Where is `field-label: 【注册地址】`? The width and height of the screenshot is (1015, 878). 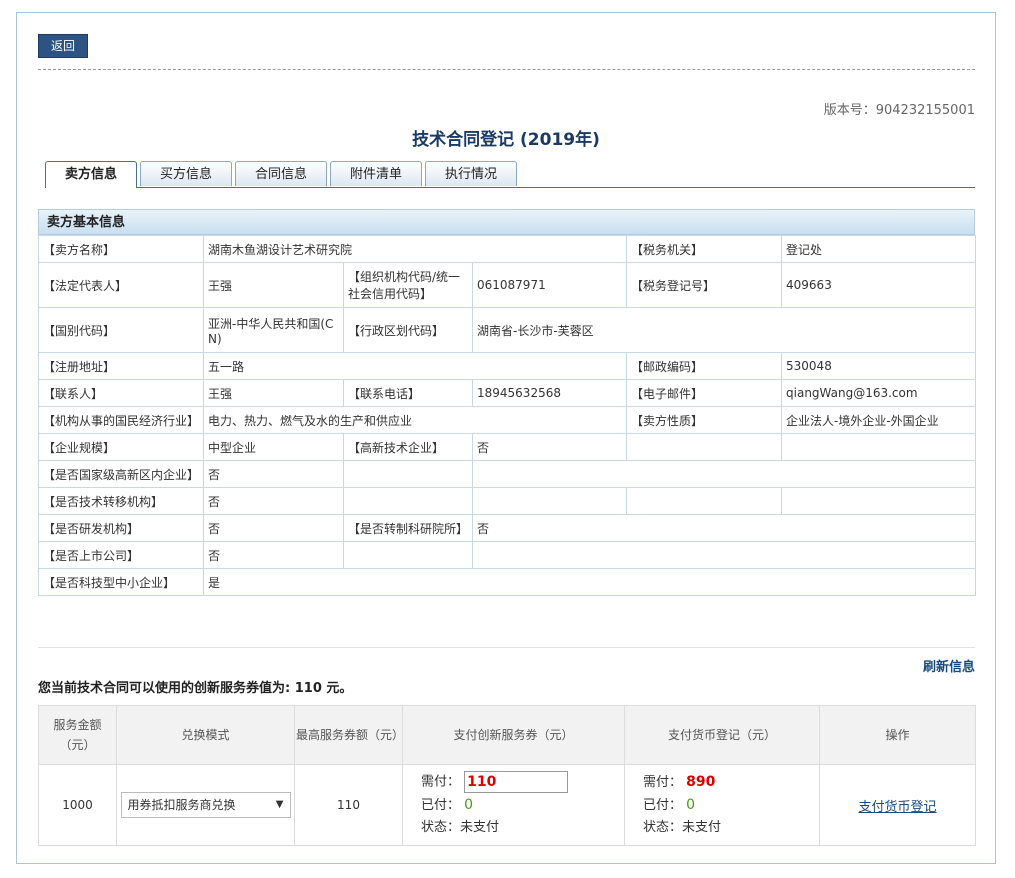 field-label: 【注册地址】 is located at coordinates (121, 366).